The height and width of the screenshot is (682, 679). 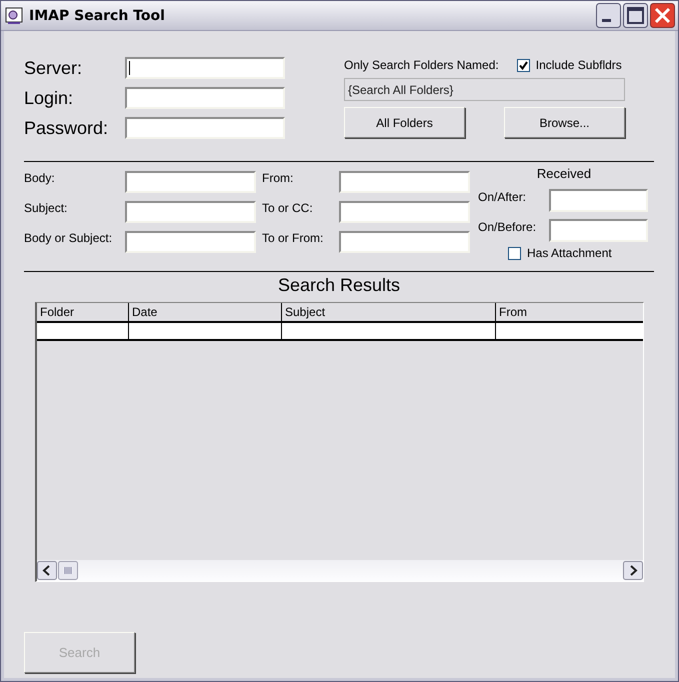 I want to click on field-label: Server:, so click(x=54, y=68).